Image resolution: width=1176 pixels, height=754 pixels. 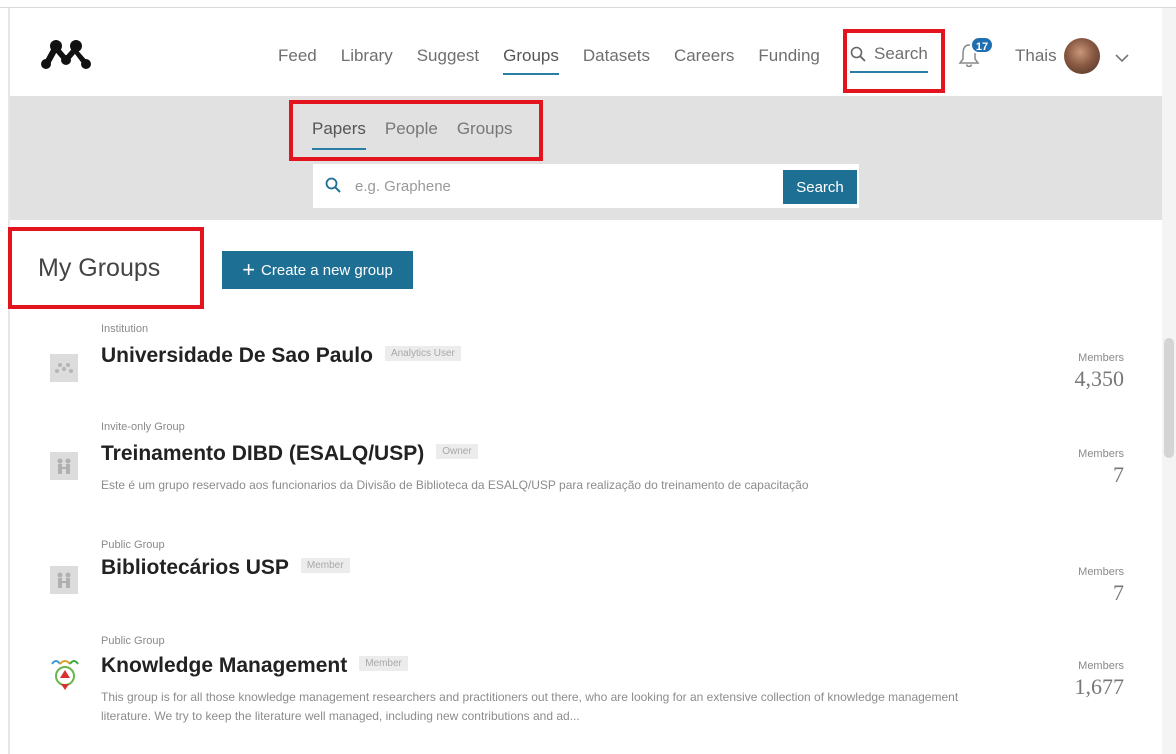 What do you see at coordinates (448, 56) in the screenshot?
I see `nav-suggest: Suggest` at bounding box center [448, 56].